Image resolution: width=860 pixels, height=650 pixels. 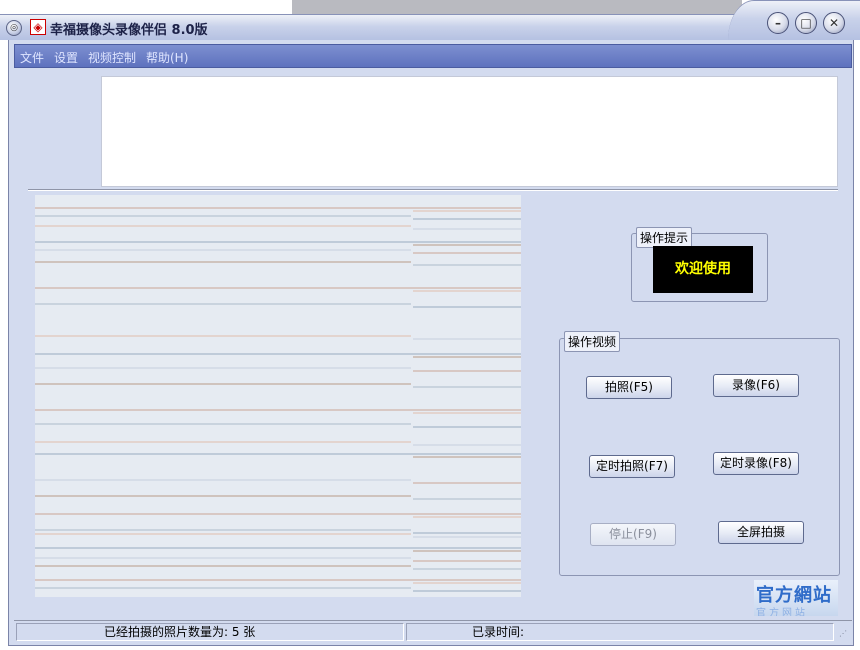 What do you see at coordinates (129, 30) in the screenshot?
I see `window-title: 幸福摄像头录像伴侣 8.0版` at bounding box center [129, 30].